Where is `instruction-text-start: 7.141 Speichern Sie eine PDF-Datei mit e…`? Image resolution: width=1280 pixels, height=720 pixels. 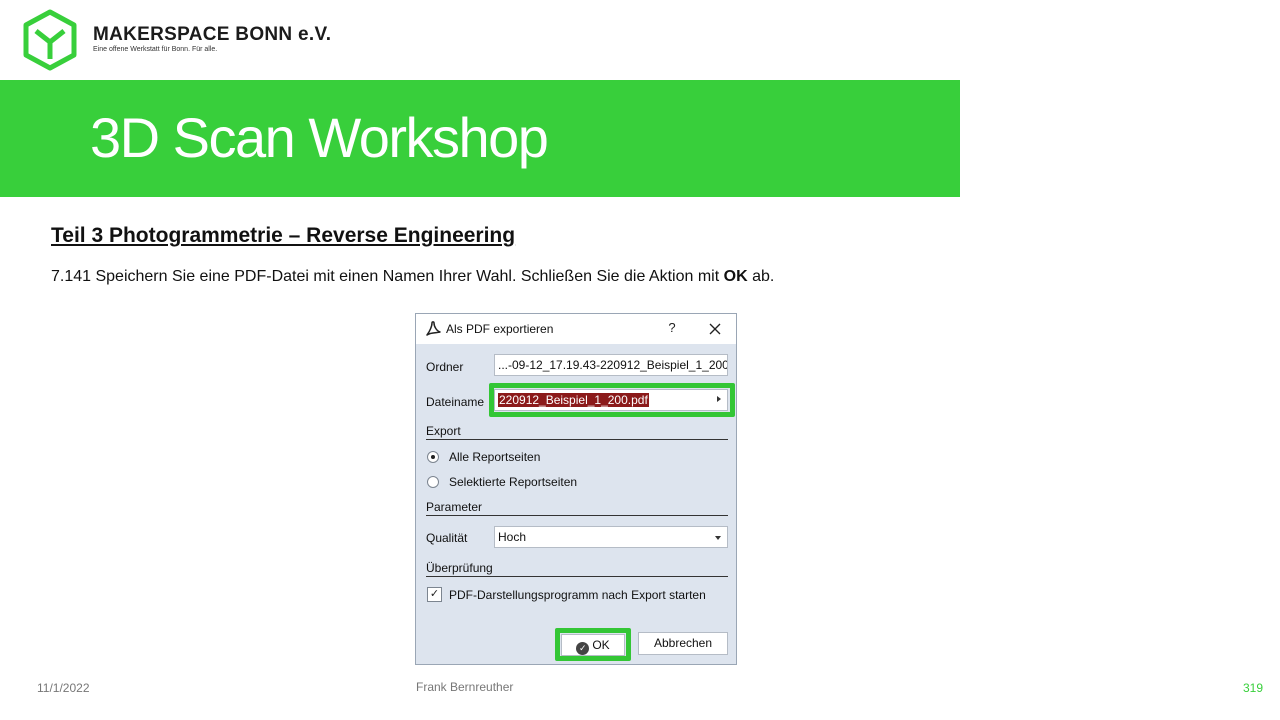 instruction-text-start: 7.141 Speichern Sie eine PDF-Datei mit e… is located at coordinates (387, 276).